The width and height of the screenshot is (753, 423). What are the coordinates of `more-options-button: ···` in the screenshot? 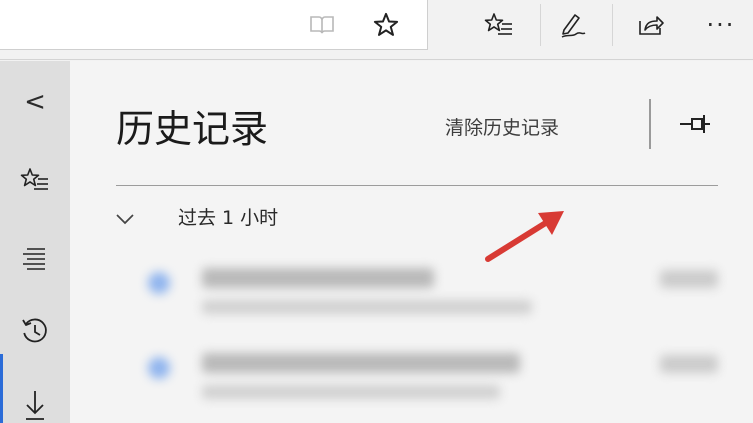 It's located at (721, 25).